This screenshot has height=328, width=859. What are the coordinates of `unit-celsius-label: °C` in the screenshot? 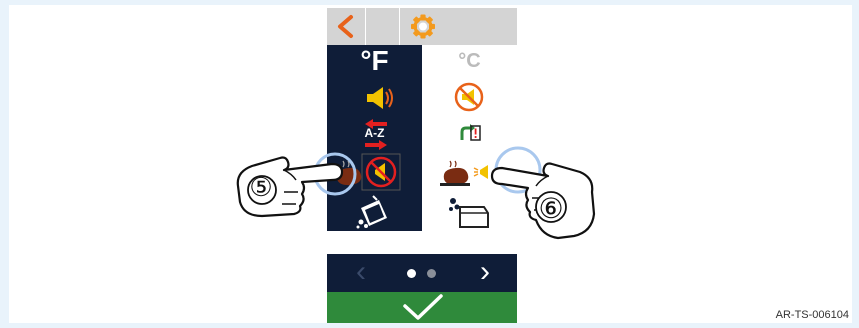 It's located at (469, 61).